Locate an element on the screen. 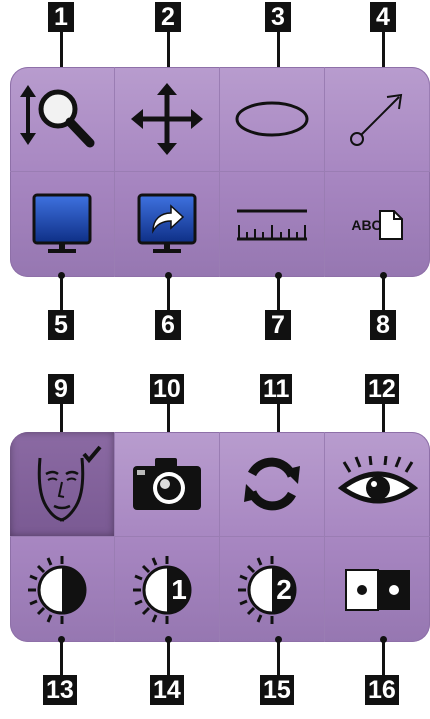 Image resolution: width=430 pixels, height=719 pixels. callout-8: 8 is located at coordinates (383, 325).